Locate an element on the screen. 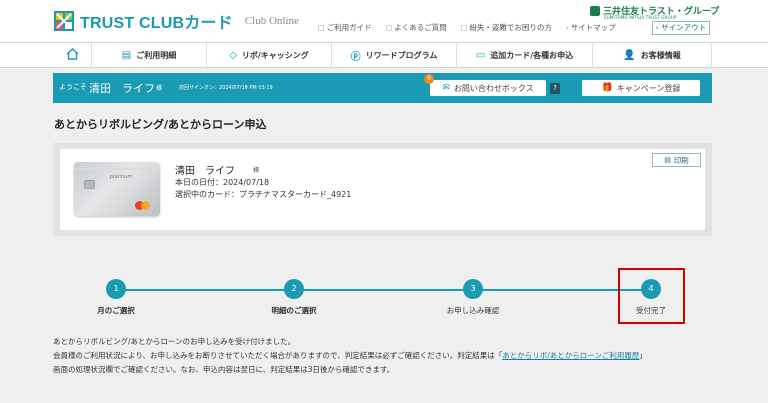 Image resolution: width=768 pixels, height=403 pixels. card-stripe is located at coordinates (117, 169).